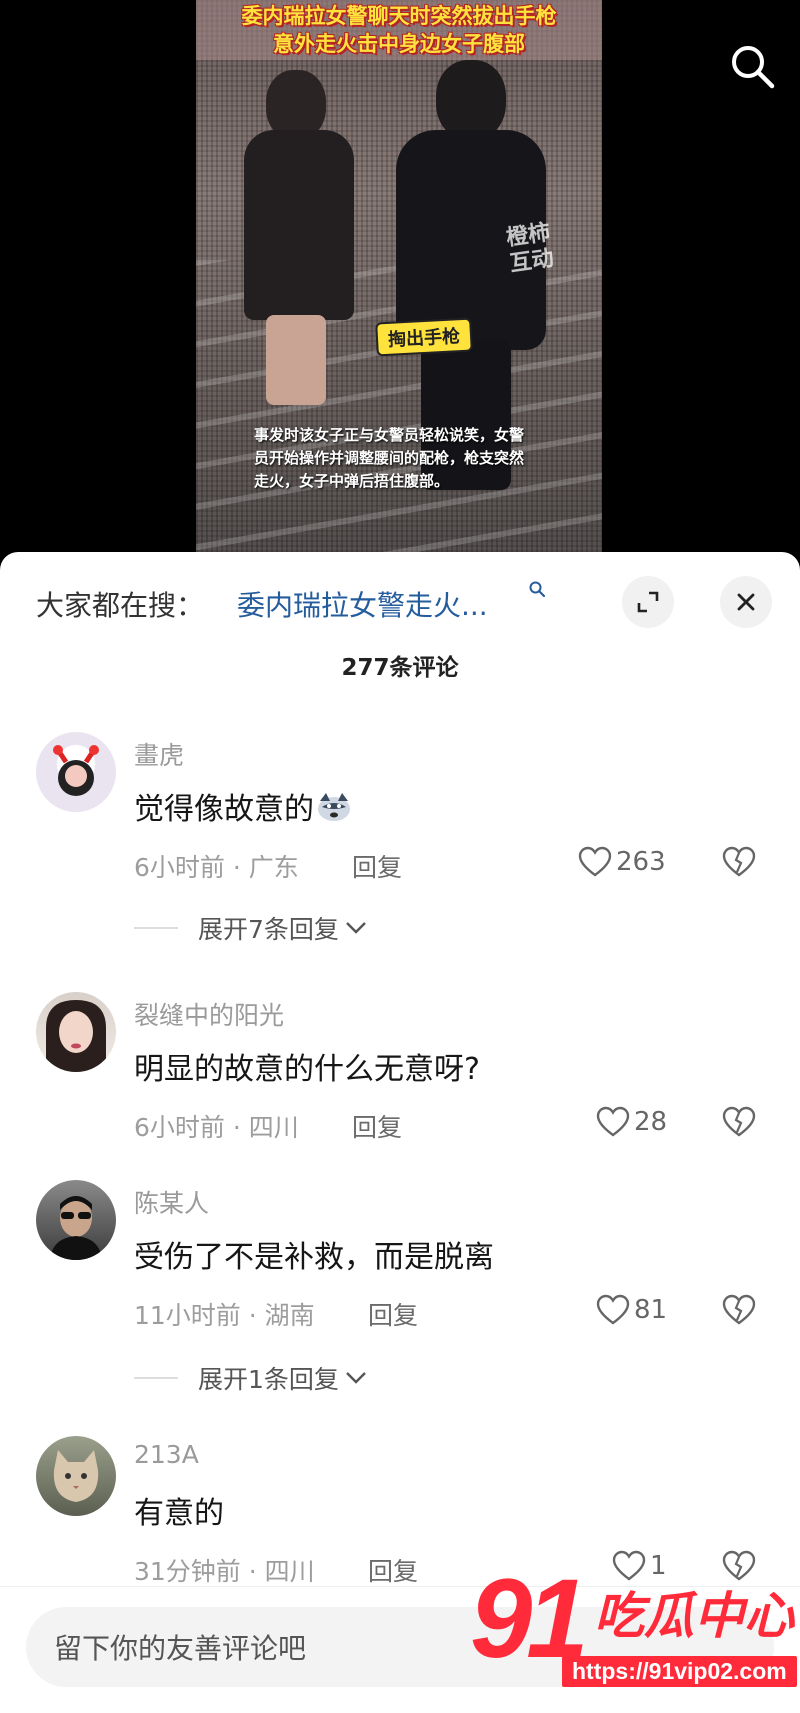  I want to click on like-button: 263, so click(622, 862).